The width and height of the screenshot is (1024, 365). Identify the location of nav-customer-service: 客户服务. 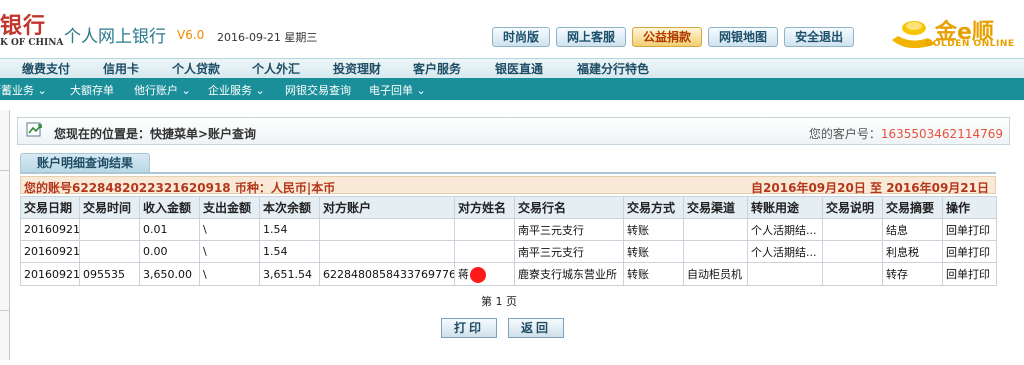
(437, 68).